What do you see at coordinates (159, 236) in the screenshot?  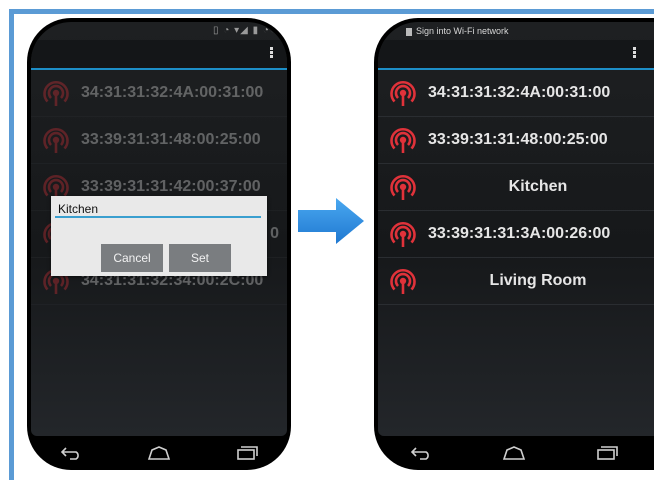 I see `rename-dialog: Cancel Set` at bounding box center [159, 236].